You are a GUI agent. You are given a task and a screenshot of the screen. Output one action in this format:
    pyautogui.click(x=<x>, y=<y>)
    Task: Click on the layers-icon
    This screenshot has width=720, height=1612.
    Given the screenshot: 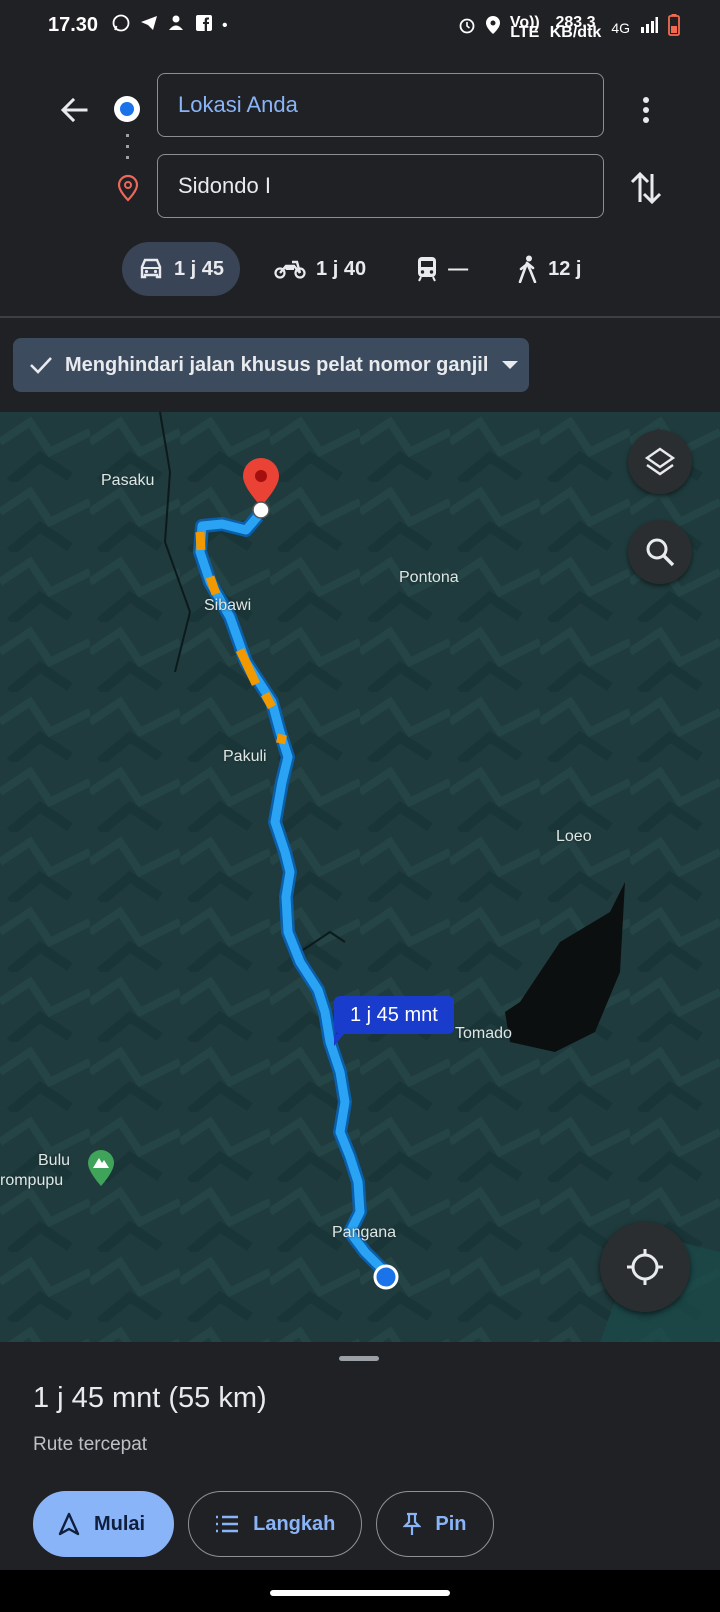 What is the action you would take?
    pyautogui.click(x=660, y=461)
    